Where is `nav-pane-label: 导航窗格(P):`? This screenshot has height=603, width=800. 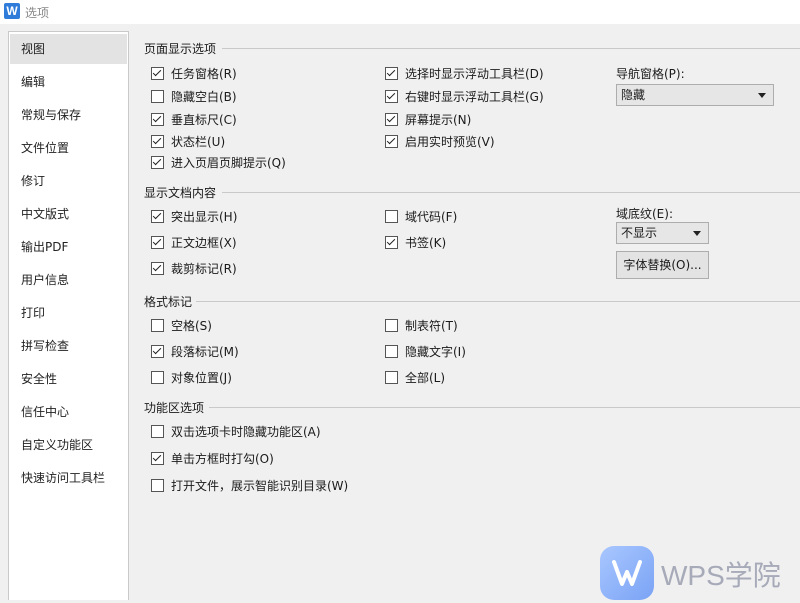
nav-pane-label: 导航窗格(P): is located at coordinates (650, 74).